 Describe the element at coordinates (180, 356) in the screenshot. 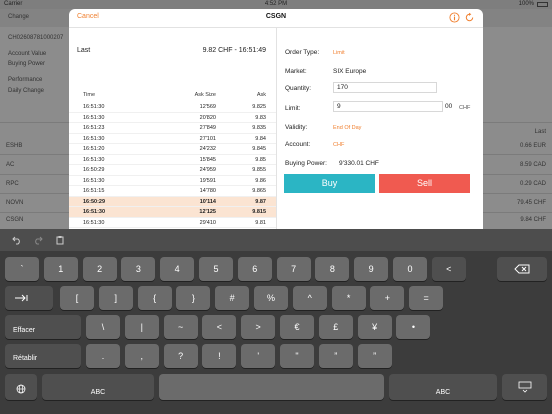

I see `key: ?` at that location.